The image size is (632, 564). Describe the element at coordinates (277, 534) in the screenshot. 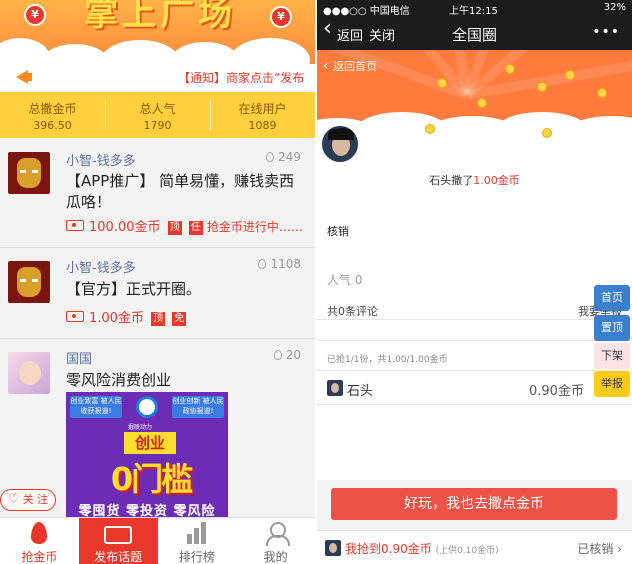

I see `user-icon` at that location.